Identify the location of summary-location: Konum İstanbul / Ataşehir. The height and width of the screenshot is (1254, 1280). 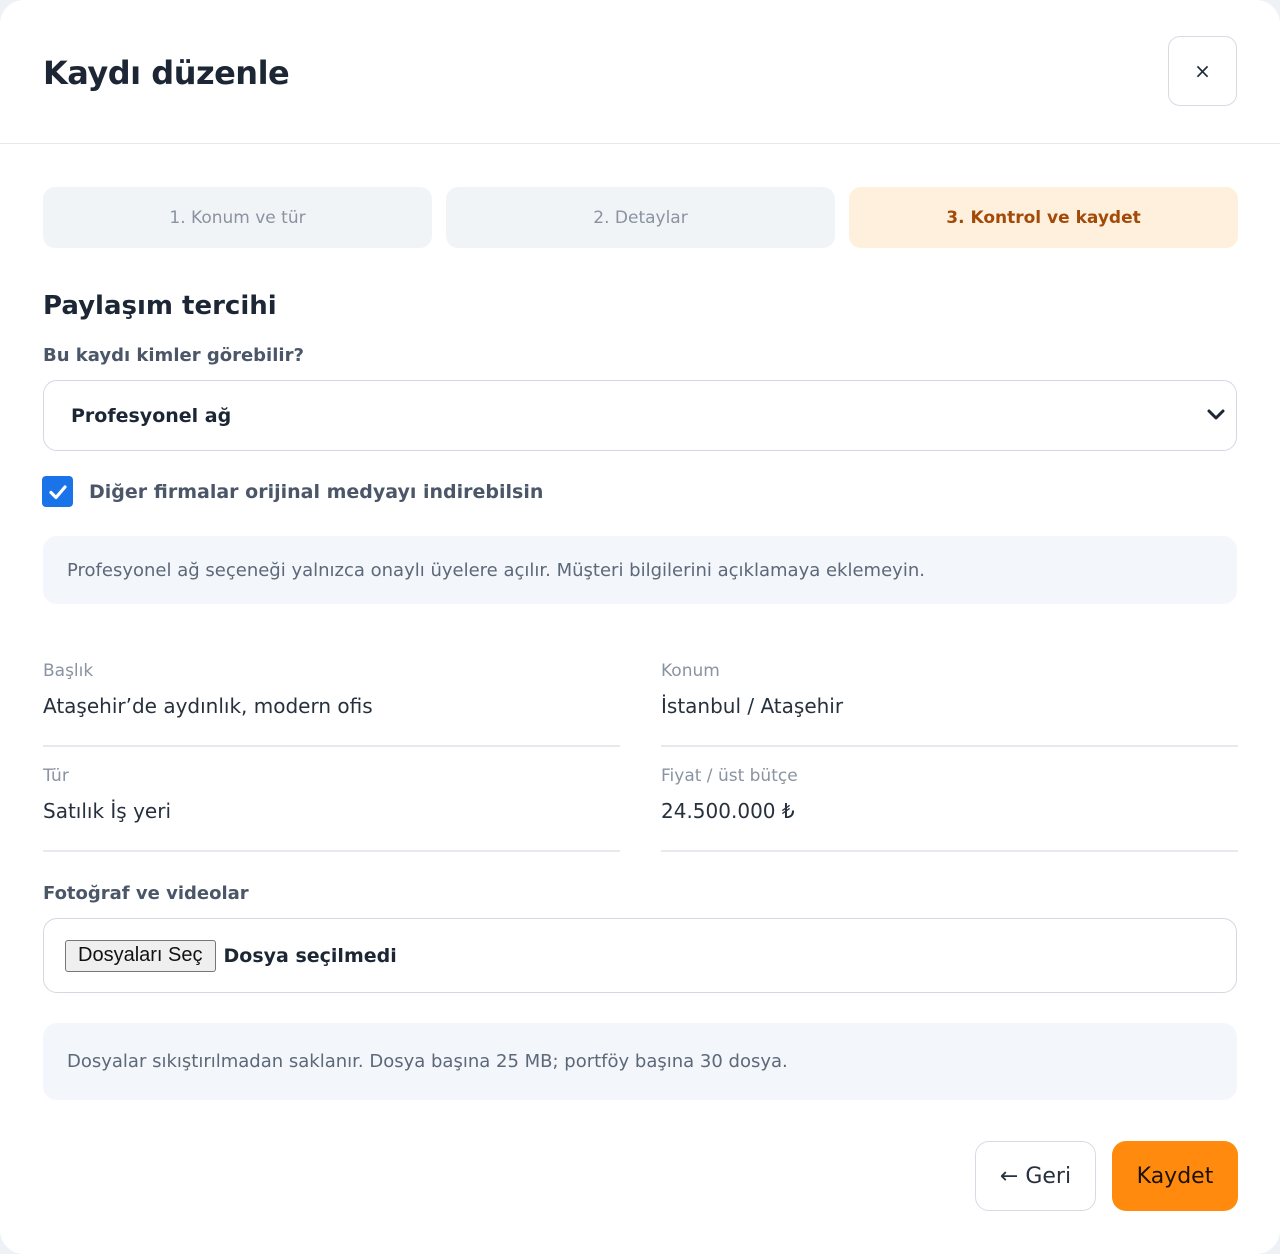
(949, 704).